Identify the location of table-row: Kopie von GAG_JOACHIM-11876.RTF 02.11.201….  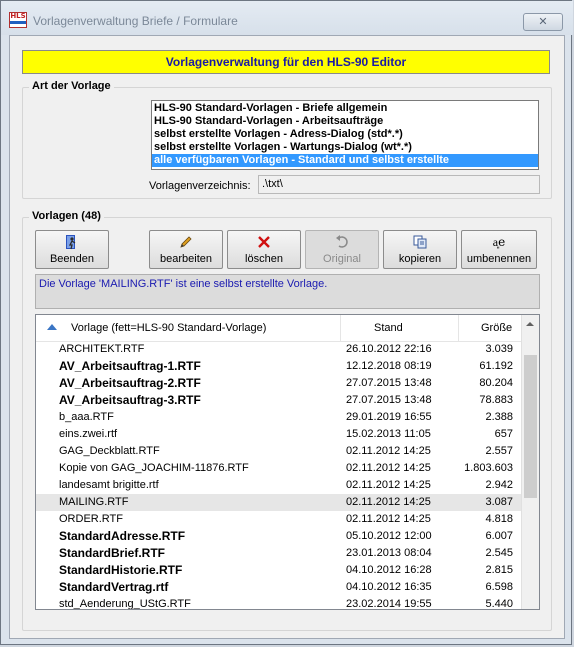
(278, 468).